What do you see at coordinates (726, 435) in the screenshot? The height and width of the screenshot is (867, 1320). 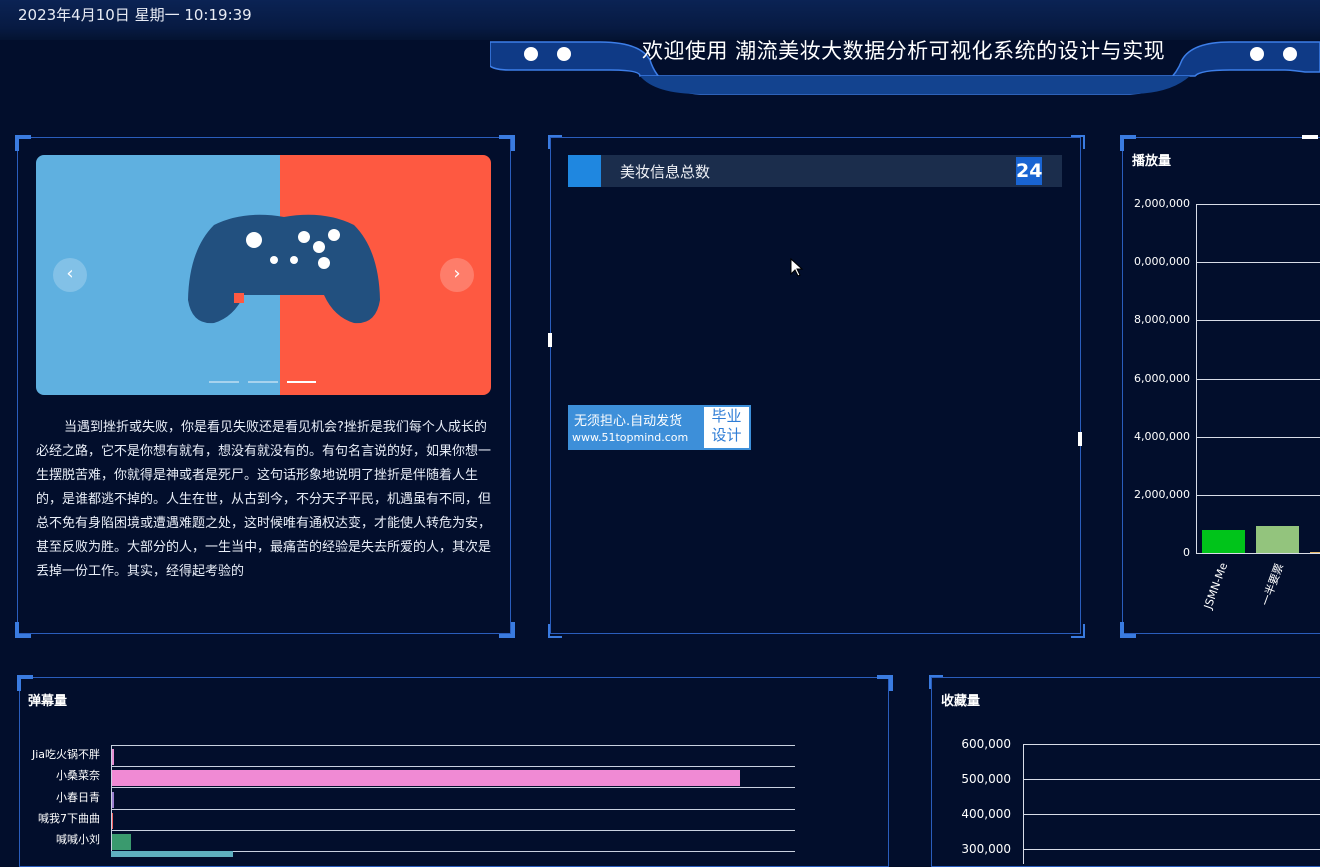 I see `ad-badge-line2: 设计` at bounding box center [726, 435].